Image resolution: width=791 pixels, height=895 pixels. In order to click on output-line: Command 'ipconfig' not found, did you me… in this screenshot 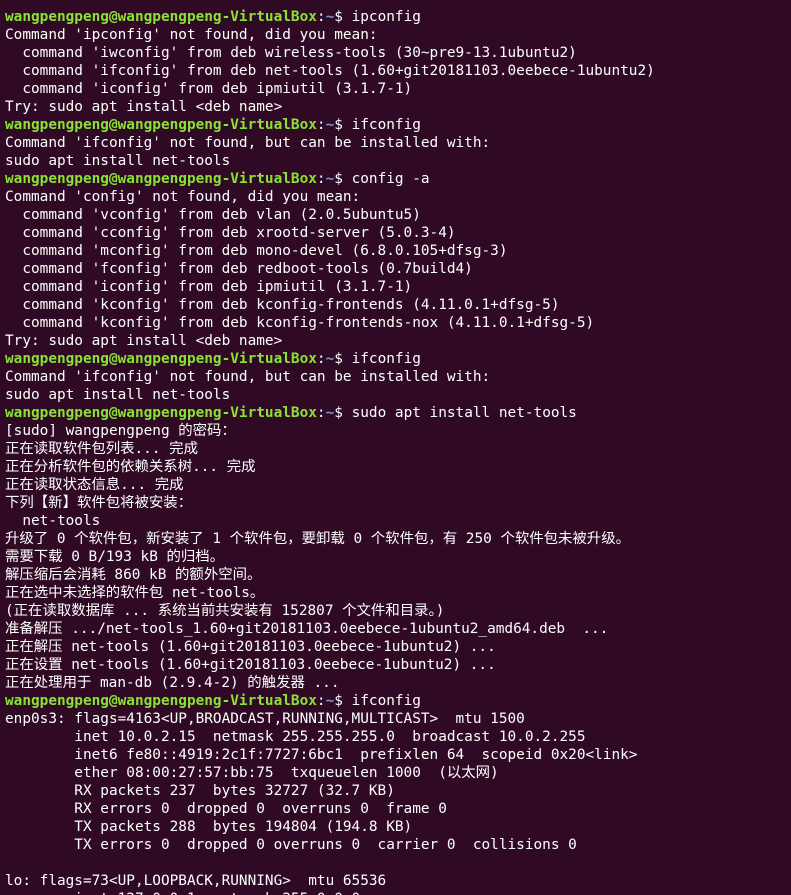, I will do `click(191, 35)`.